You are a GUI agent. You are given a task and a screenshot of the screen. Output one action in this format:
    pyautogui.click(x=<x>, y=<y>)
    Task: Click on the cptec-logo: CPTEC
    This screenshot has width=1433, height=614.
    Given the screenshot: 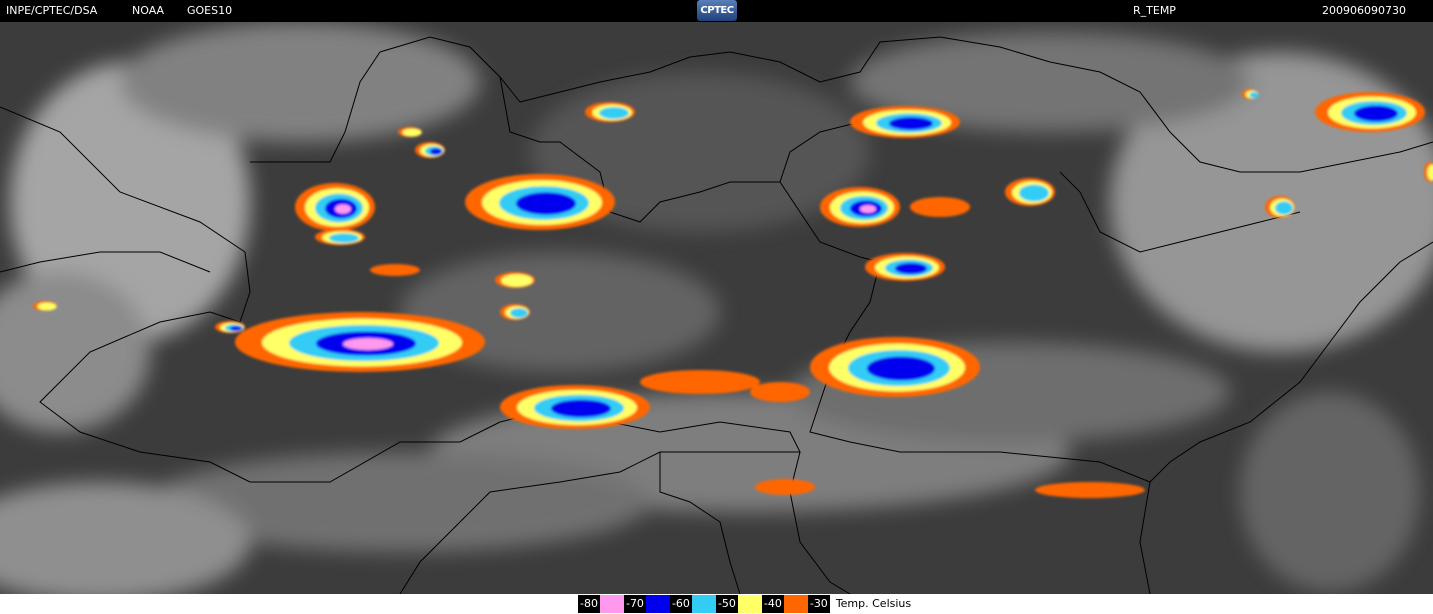 What is the action you would take?
    pyautogui.click(x=717, y=10)
    